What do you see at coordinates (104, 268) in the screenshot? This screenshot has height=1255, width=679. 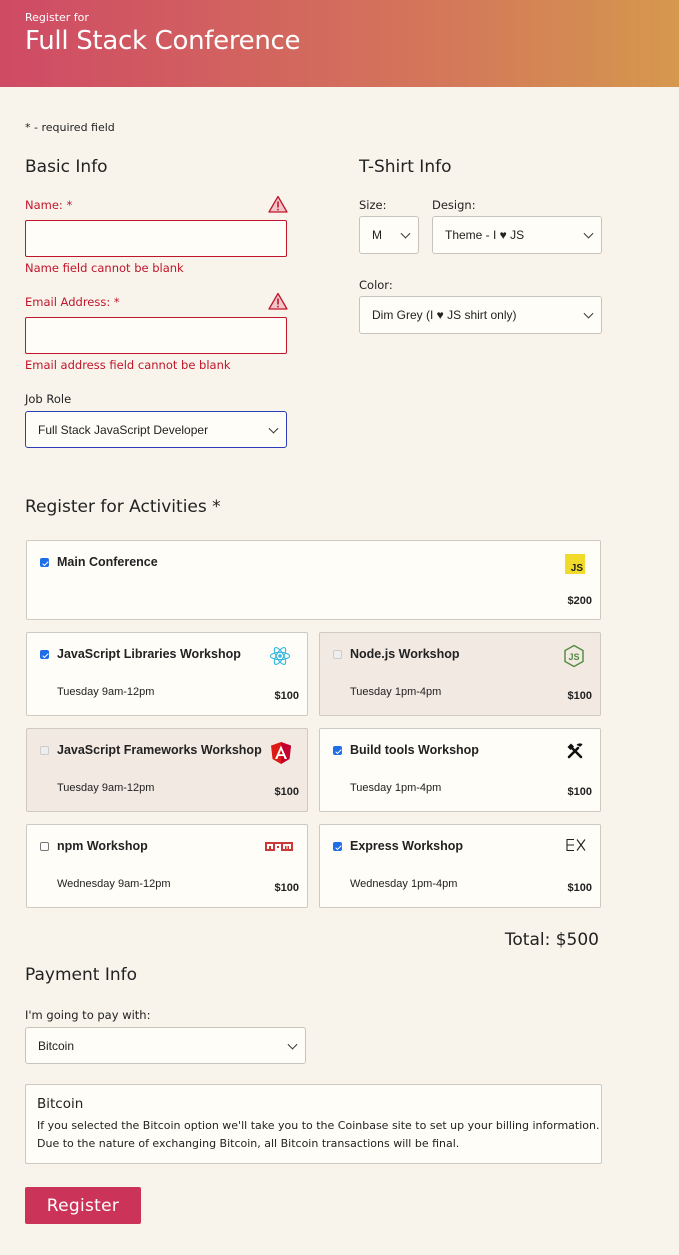 I see `name-error-message: Name field cannot be blank` at bounding box center [104, 268].